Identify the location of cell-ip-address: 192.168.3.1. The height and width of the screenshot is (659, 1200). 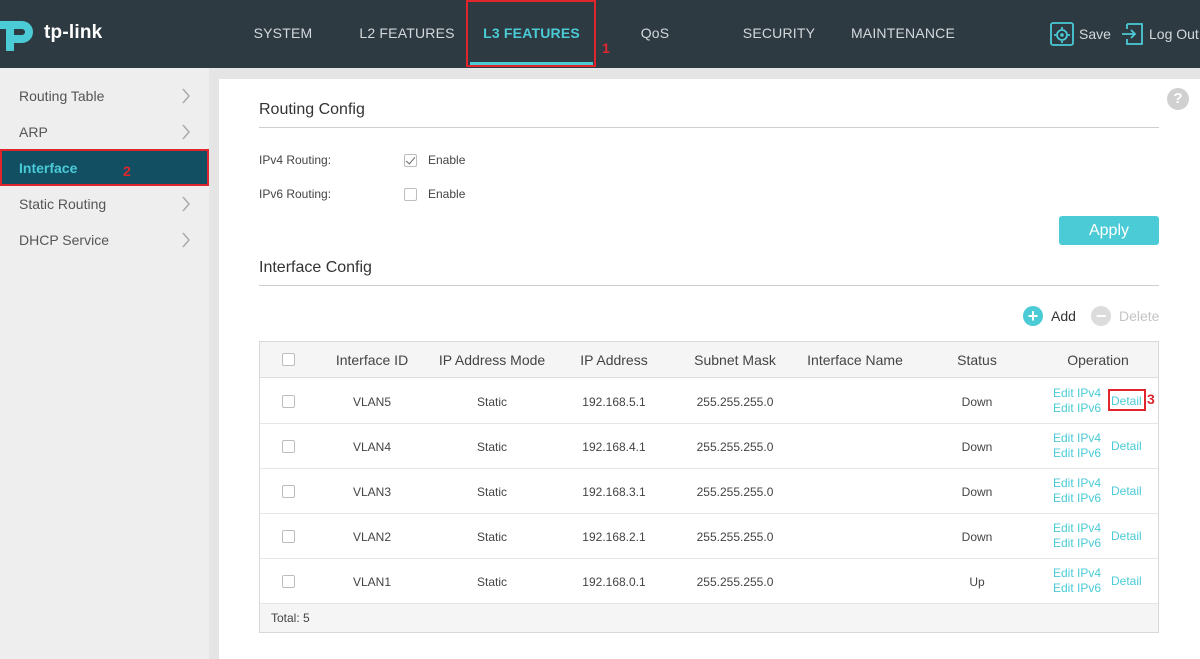
(614, 492).